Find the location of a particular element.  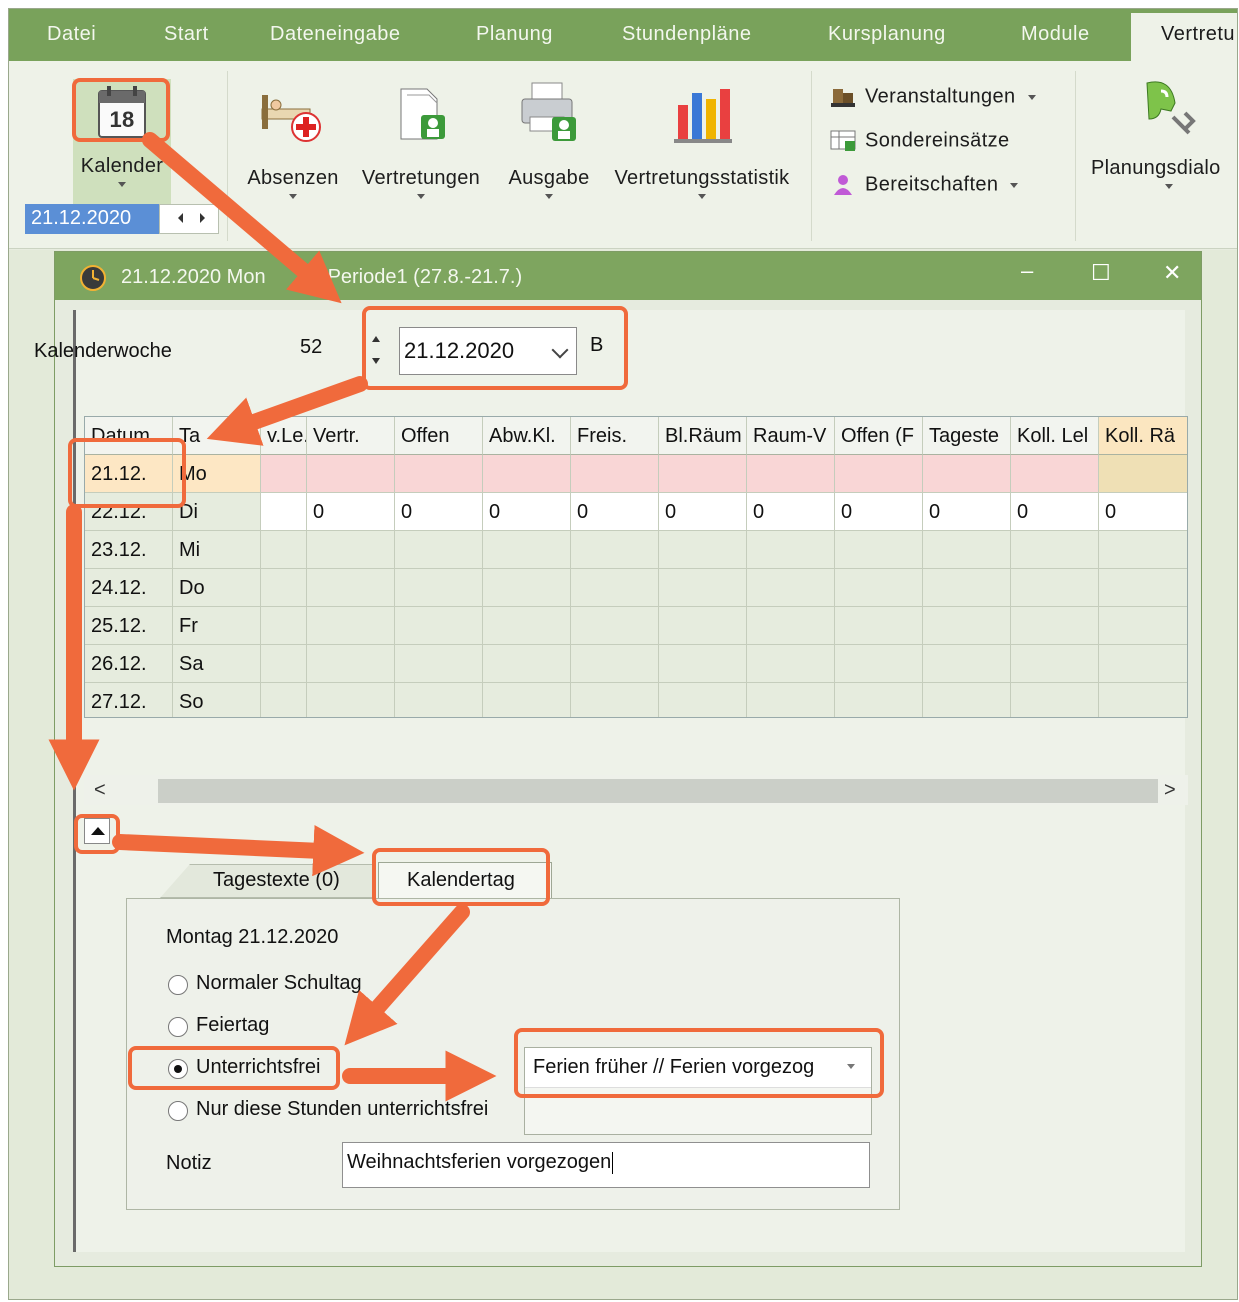

planungsdialog-button: Planungsdialo is located at coordinates (1164, 133).